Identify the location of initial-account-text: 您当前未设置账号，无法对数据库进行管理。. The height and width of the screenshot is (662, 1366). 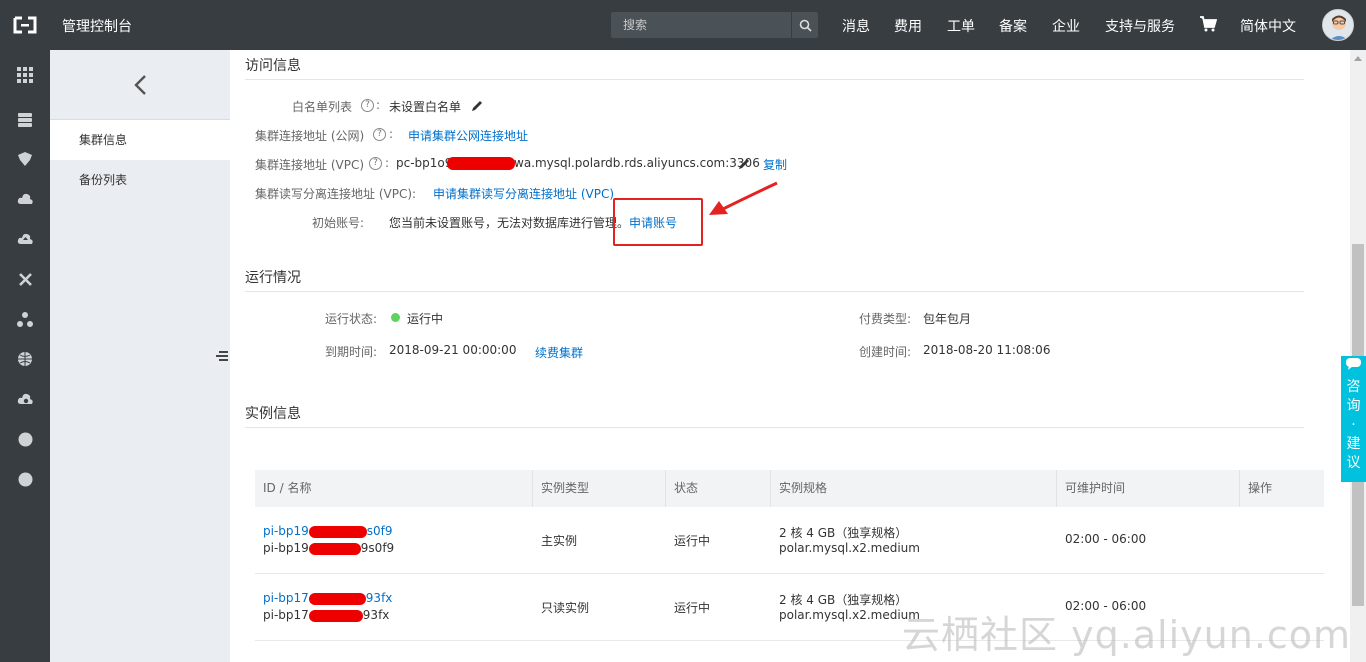
(509, 223).